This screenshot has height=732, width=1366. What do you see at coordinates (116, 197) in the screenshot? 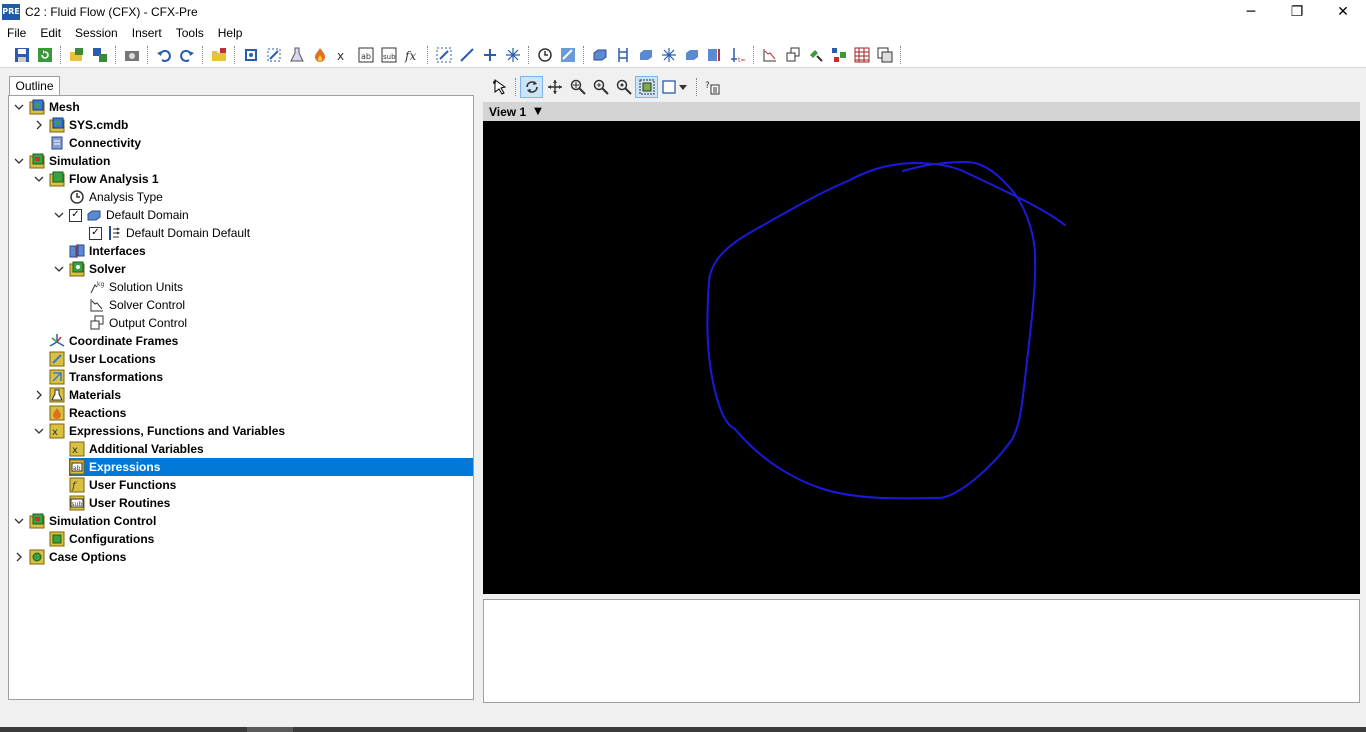
I see `tree-item: Analysis Type` at bounding box center [116, 197].